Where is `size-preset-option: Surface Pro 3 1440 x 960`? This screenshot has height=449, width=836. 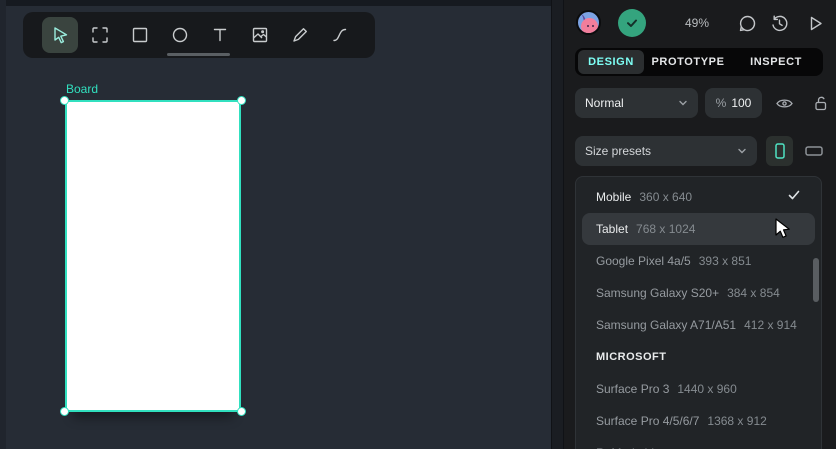
size-preset-option: Surface Pro 3 1440 x 960 is located at coordinates (698, 389).